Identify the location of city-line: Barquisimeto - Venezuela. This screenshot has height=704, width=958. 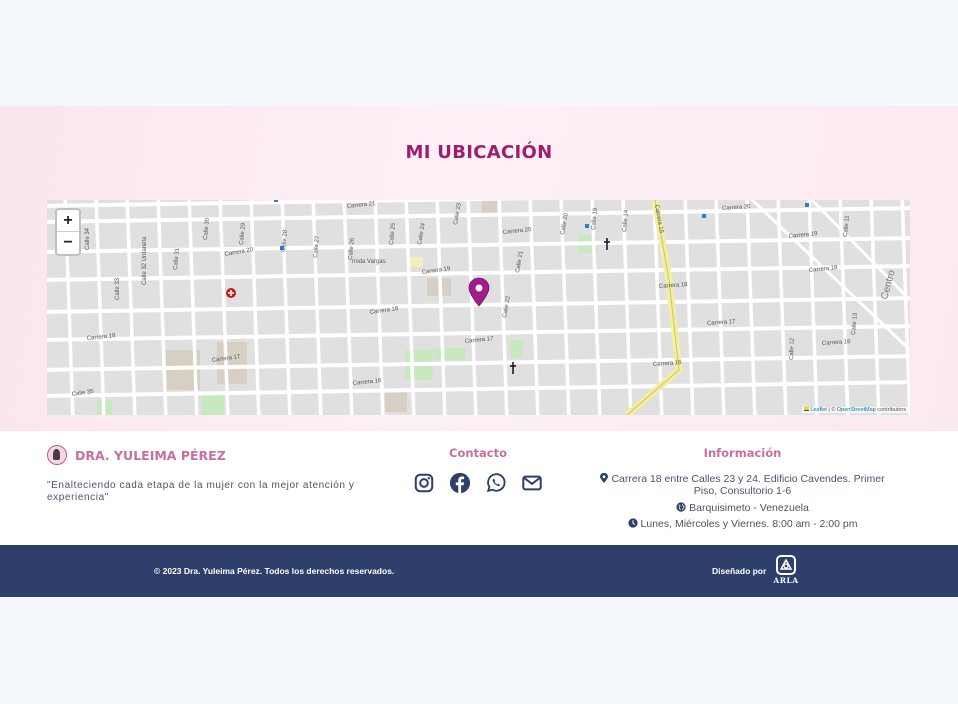
(742, 508).